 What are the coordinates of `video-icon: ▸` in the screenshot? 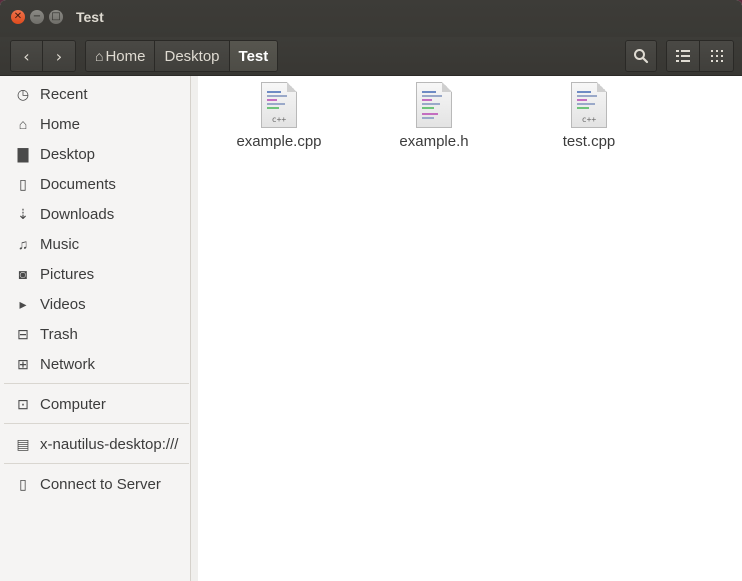 It's located at (23, 303).